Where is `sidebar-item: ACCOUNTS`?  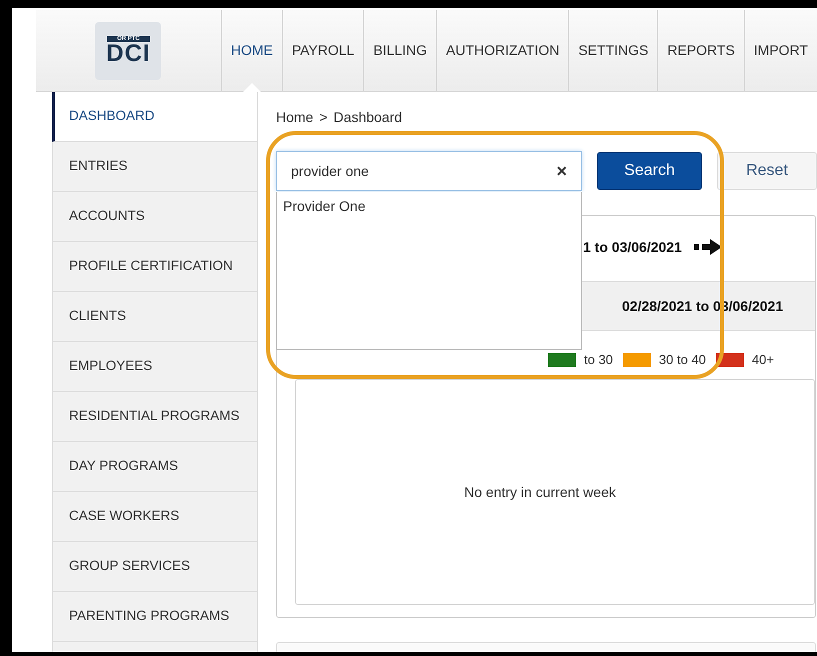 sidebar-item: ACCOUNTS is located at coordinates (154, 217).